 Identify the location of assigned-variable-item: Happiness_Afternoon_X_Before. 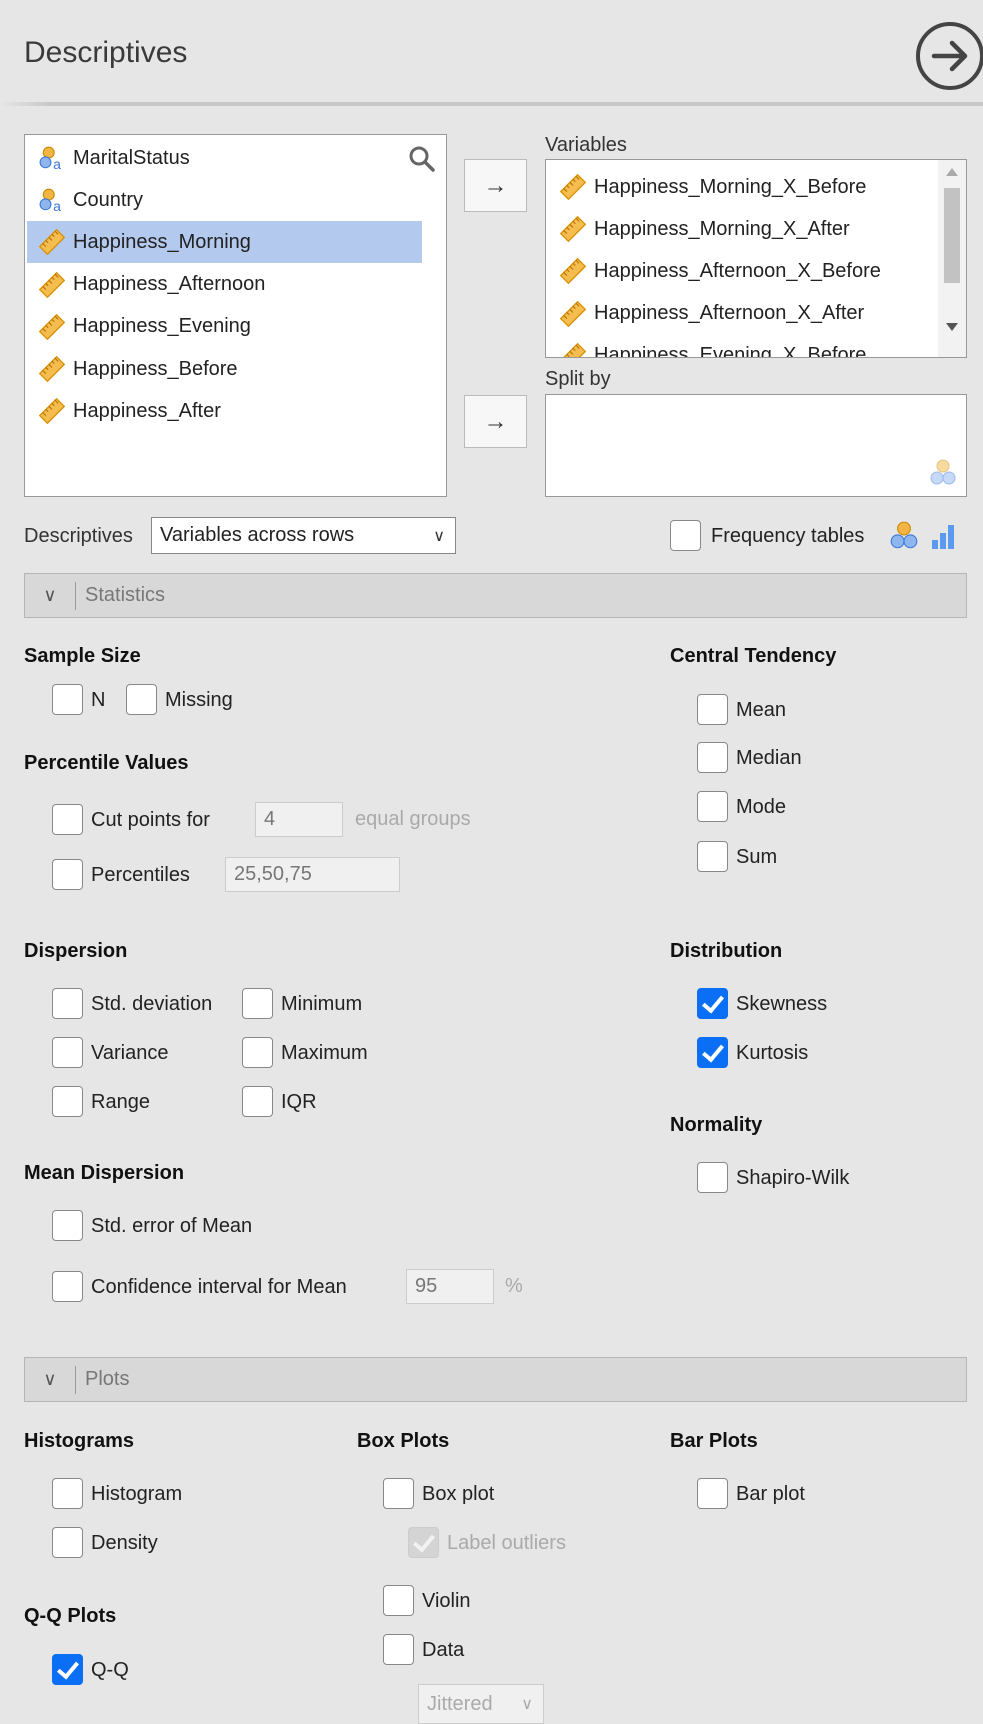
(756, 271).